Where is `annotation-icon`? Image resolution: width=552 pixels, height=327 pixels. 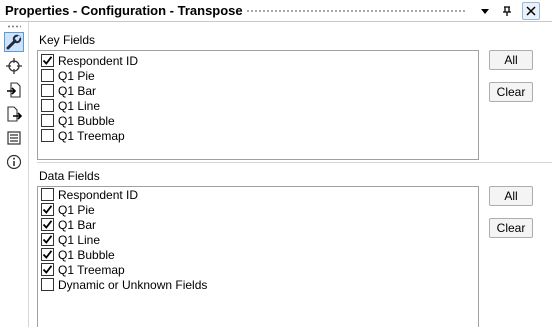
annotation-icon is located at coordinates (14, 138).